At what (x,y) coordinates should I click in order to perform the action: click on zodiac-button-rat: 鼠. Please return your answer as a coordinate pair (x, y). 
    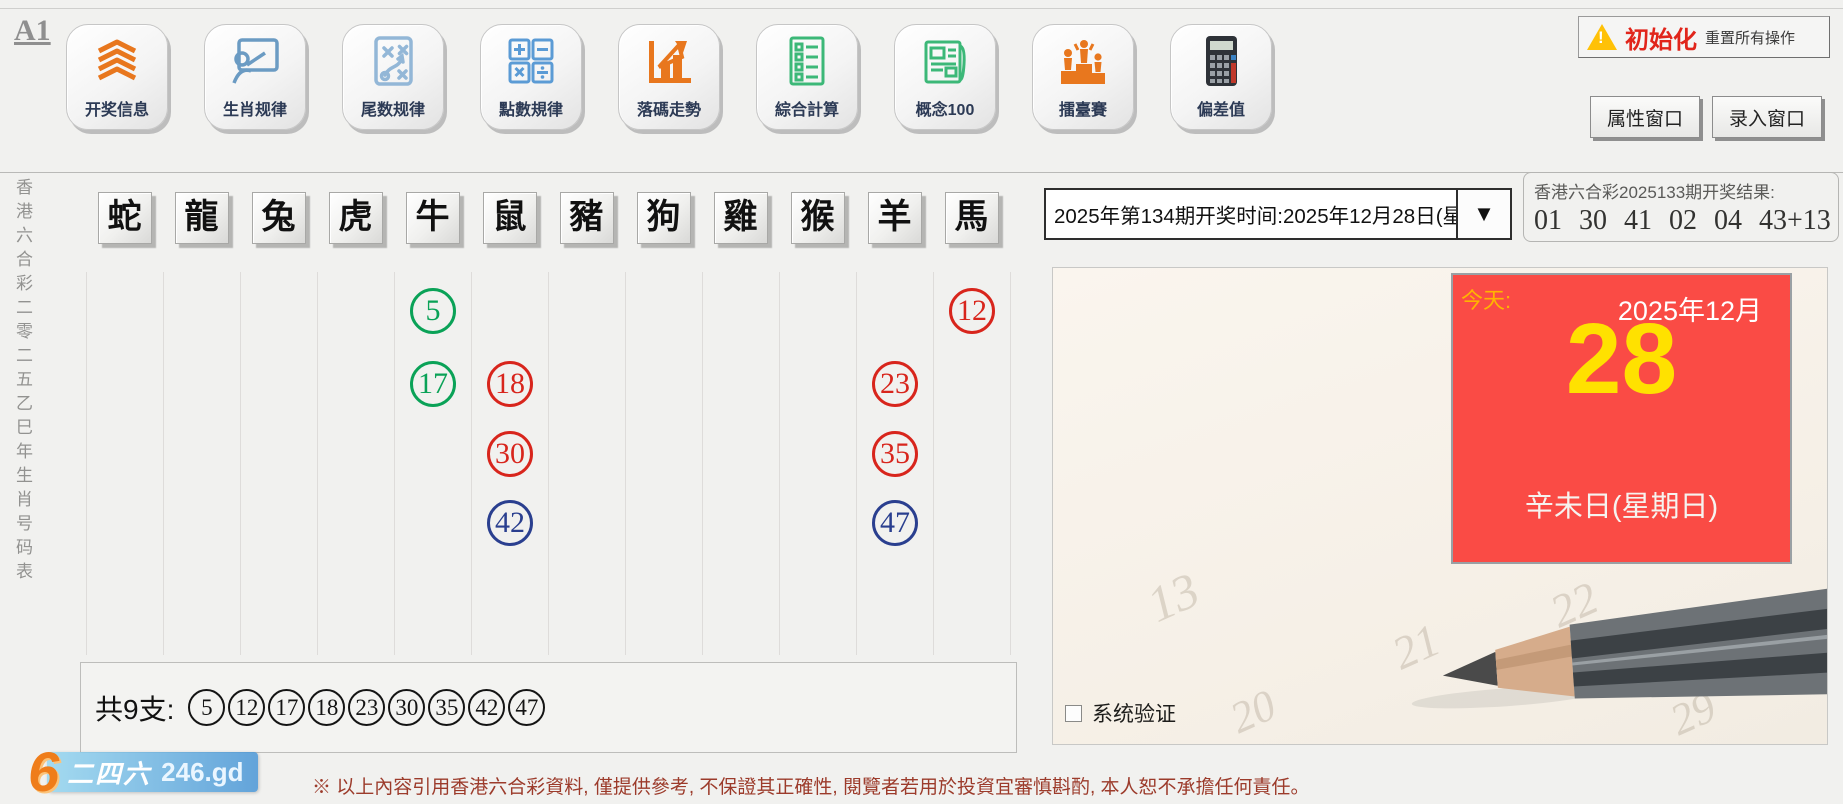
    Looking at the image, I should click on (509, 218).